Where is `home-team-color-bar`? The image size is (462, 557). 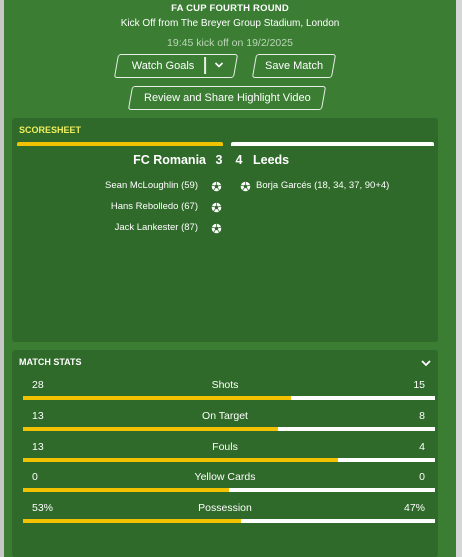 home-team-color-bar is located at coordinates (120, 144).